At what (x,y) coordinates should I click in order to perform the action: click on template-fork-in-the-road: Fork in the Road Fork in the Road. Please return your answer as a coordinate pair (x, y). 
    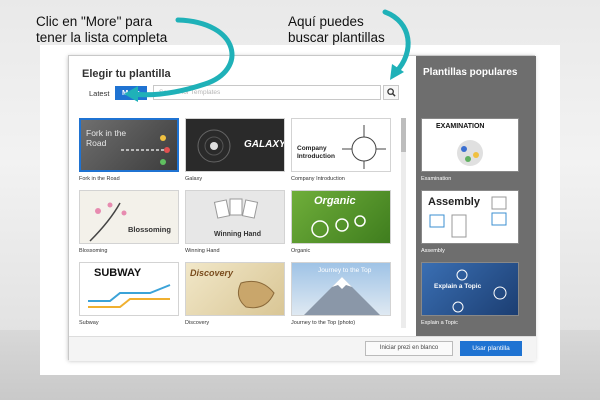
    Looking at the image, I should click on (129, 150).